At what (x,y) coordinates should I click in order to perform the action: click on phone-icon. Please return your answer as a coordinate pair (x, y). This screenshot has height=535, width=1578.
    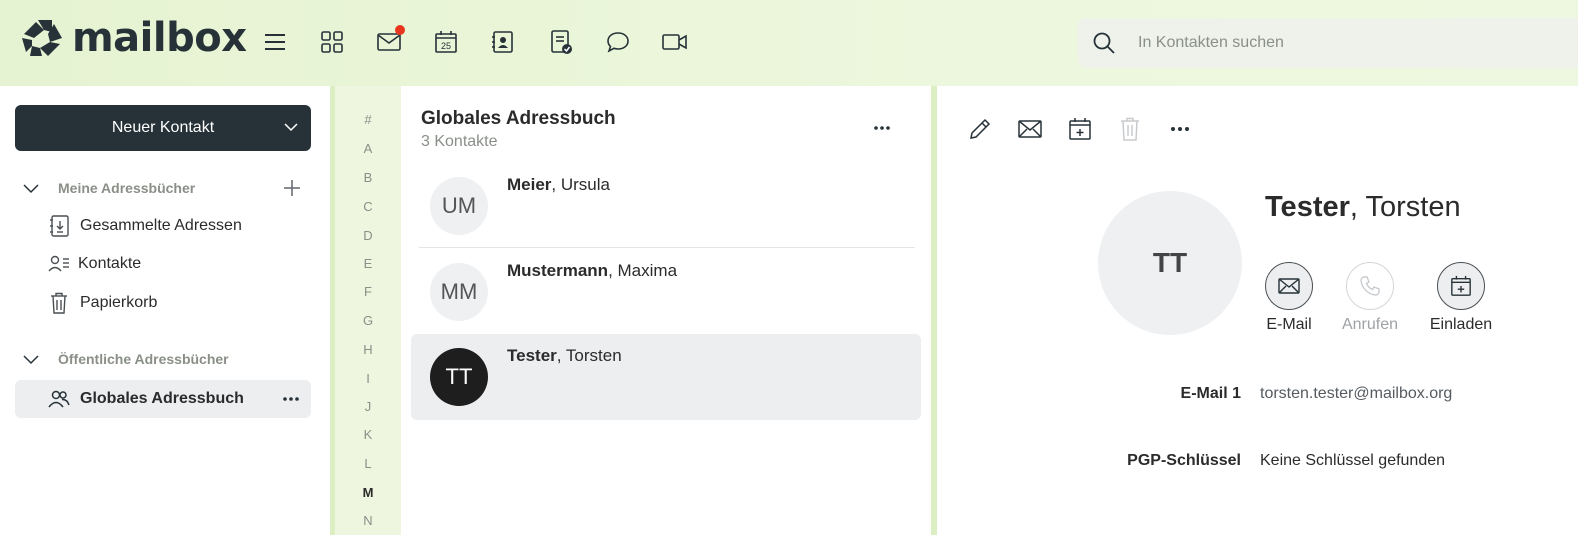
    Looking at the image, I should click on (1370, 286).